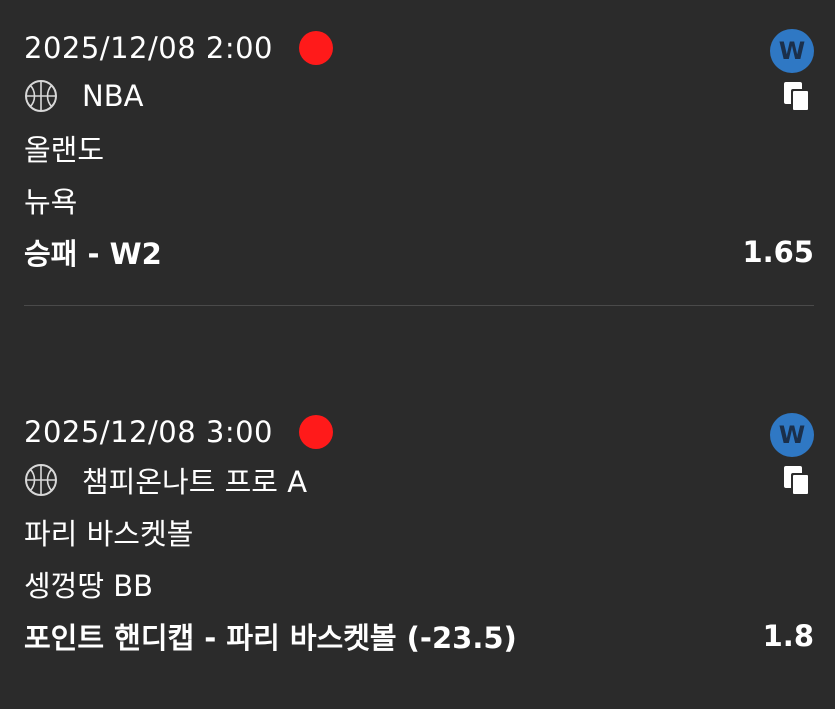 Image resolution: width=835 pixels, height=709 pixels. What do you see at coordinates (419, 433) in the screenshot?
I see `bet-header: 2025/12/08 3:00 W` at bounding box center [419, 433].